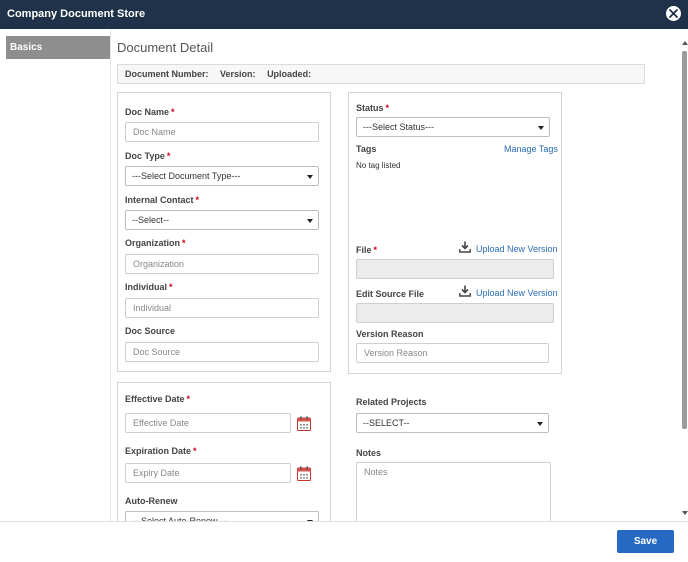  Describe the element at coordinates (150, 331) in the screenshot. I see `doc-source-label: Doc Source` at that location.